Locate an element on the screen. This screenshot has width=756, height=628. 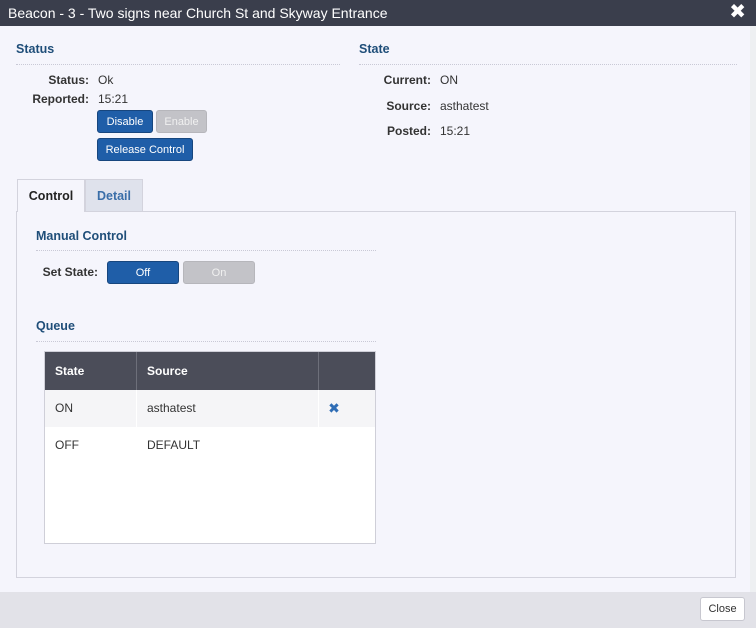
source-value: asthatest is located at coordinates (464, 106).